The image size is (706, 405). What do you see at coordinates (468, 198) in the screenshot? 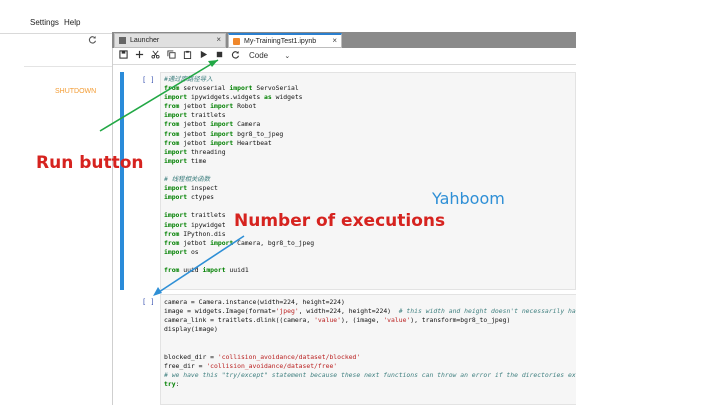
I see `watermark: Yahboom` at bounding box center [468, 198].